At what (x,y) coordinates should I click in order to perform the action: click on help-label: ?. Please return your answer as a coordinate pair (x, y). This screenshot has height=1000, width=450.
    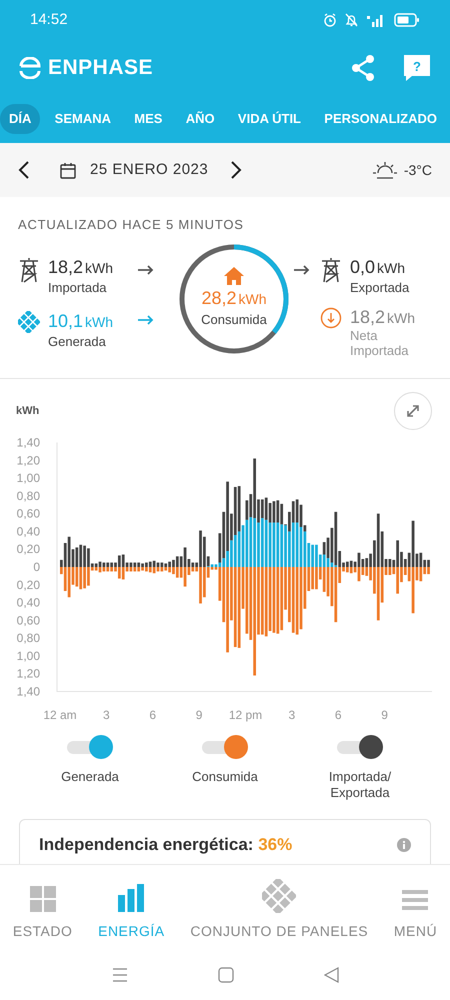
    Looking at the image, I should click on (417, 66).